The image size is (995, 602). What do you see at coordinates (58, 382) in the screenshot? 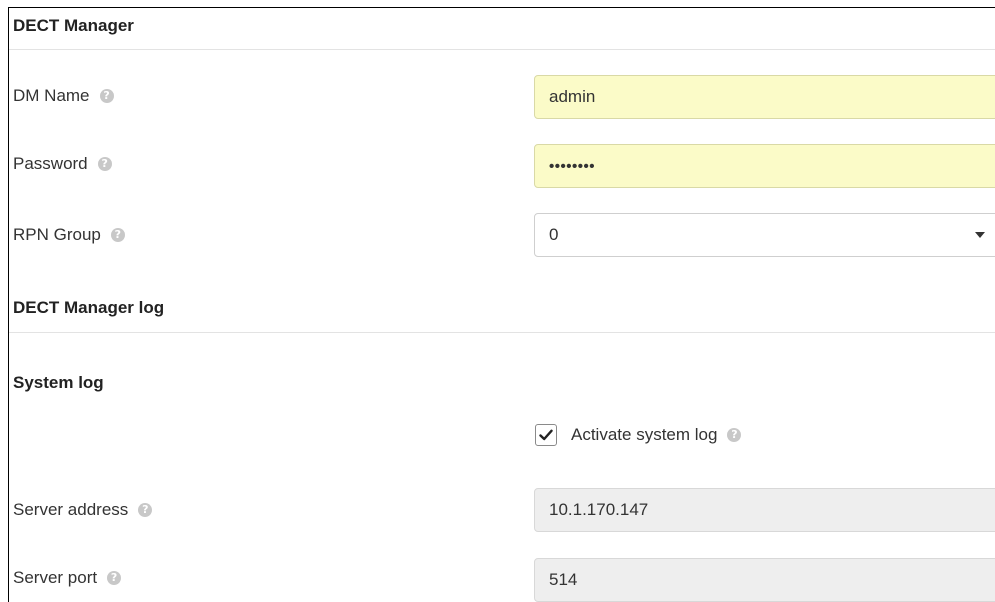
I see `section-title-system-log: System log` at bounding box center [58, 382].